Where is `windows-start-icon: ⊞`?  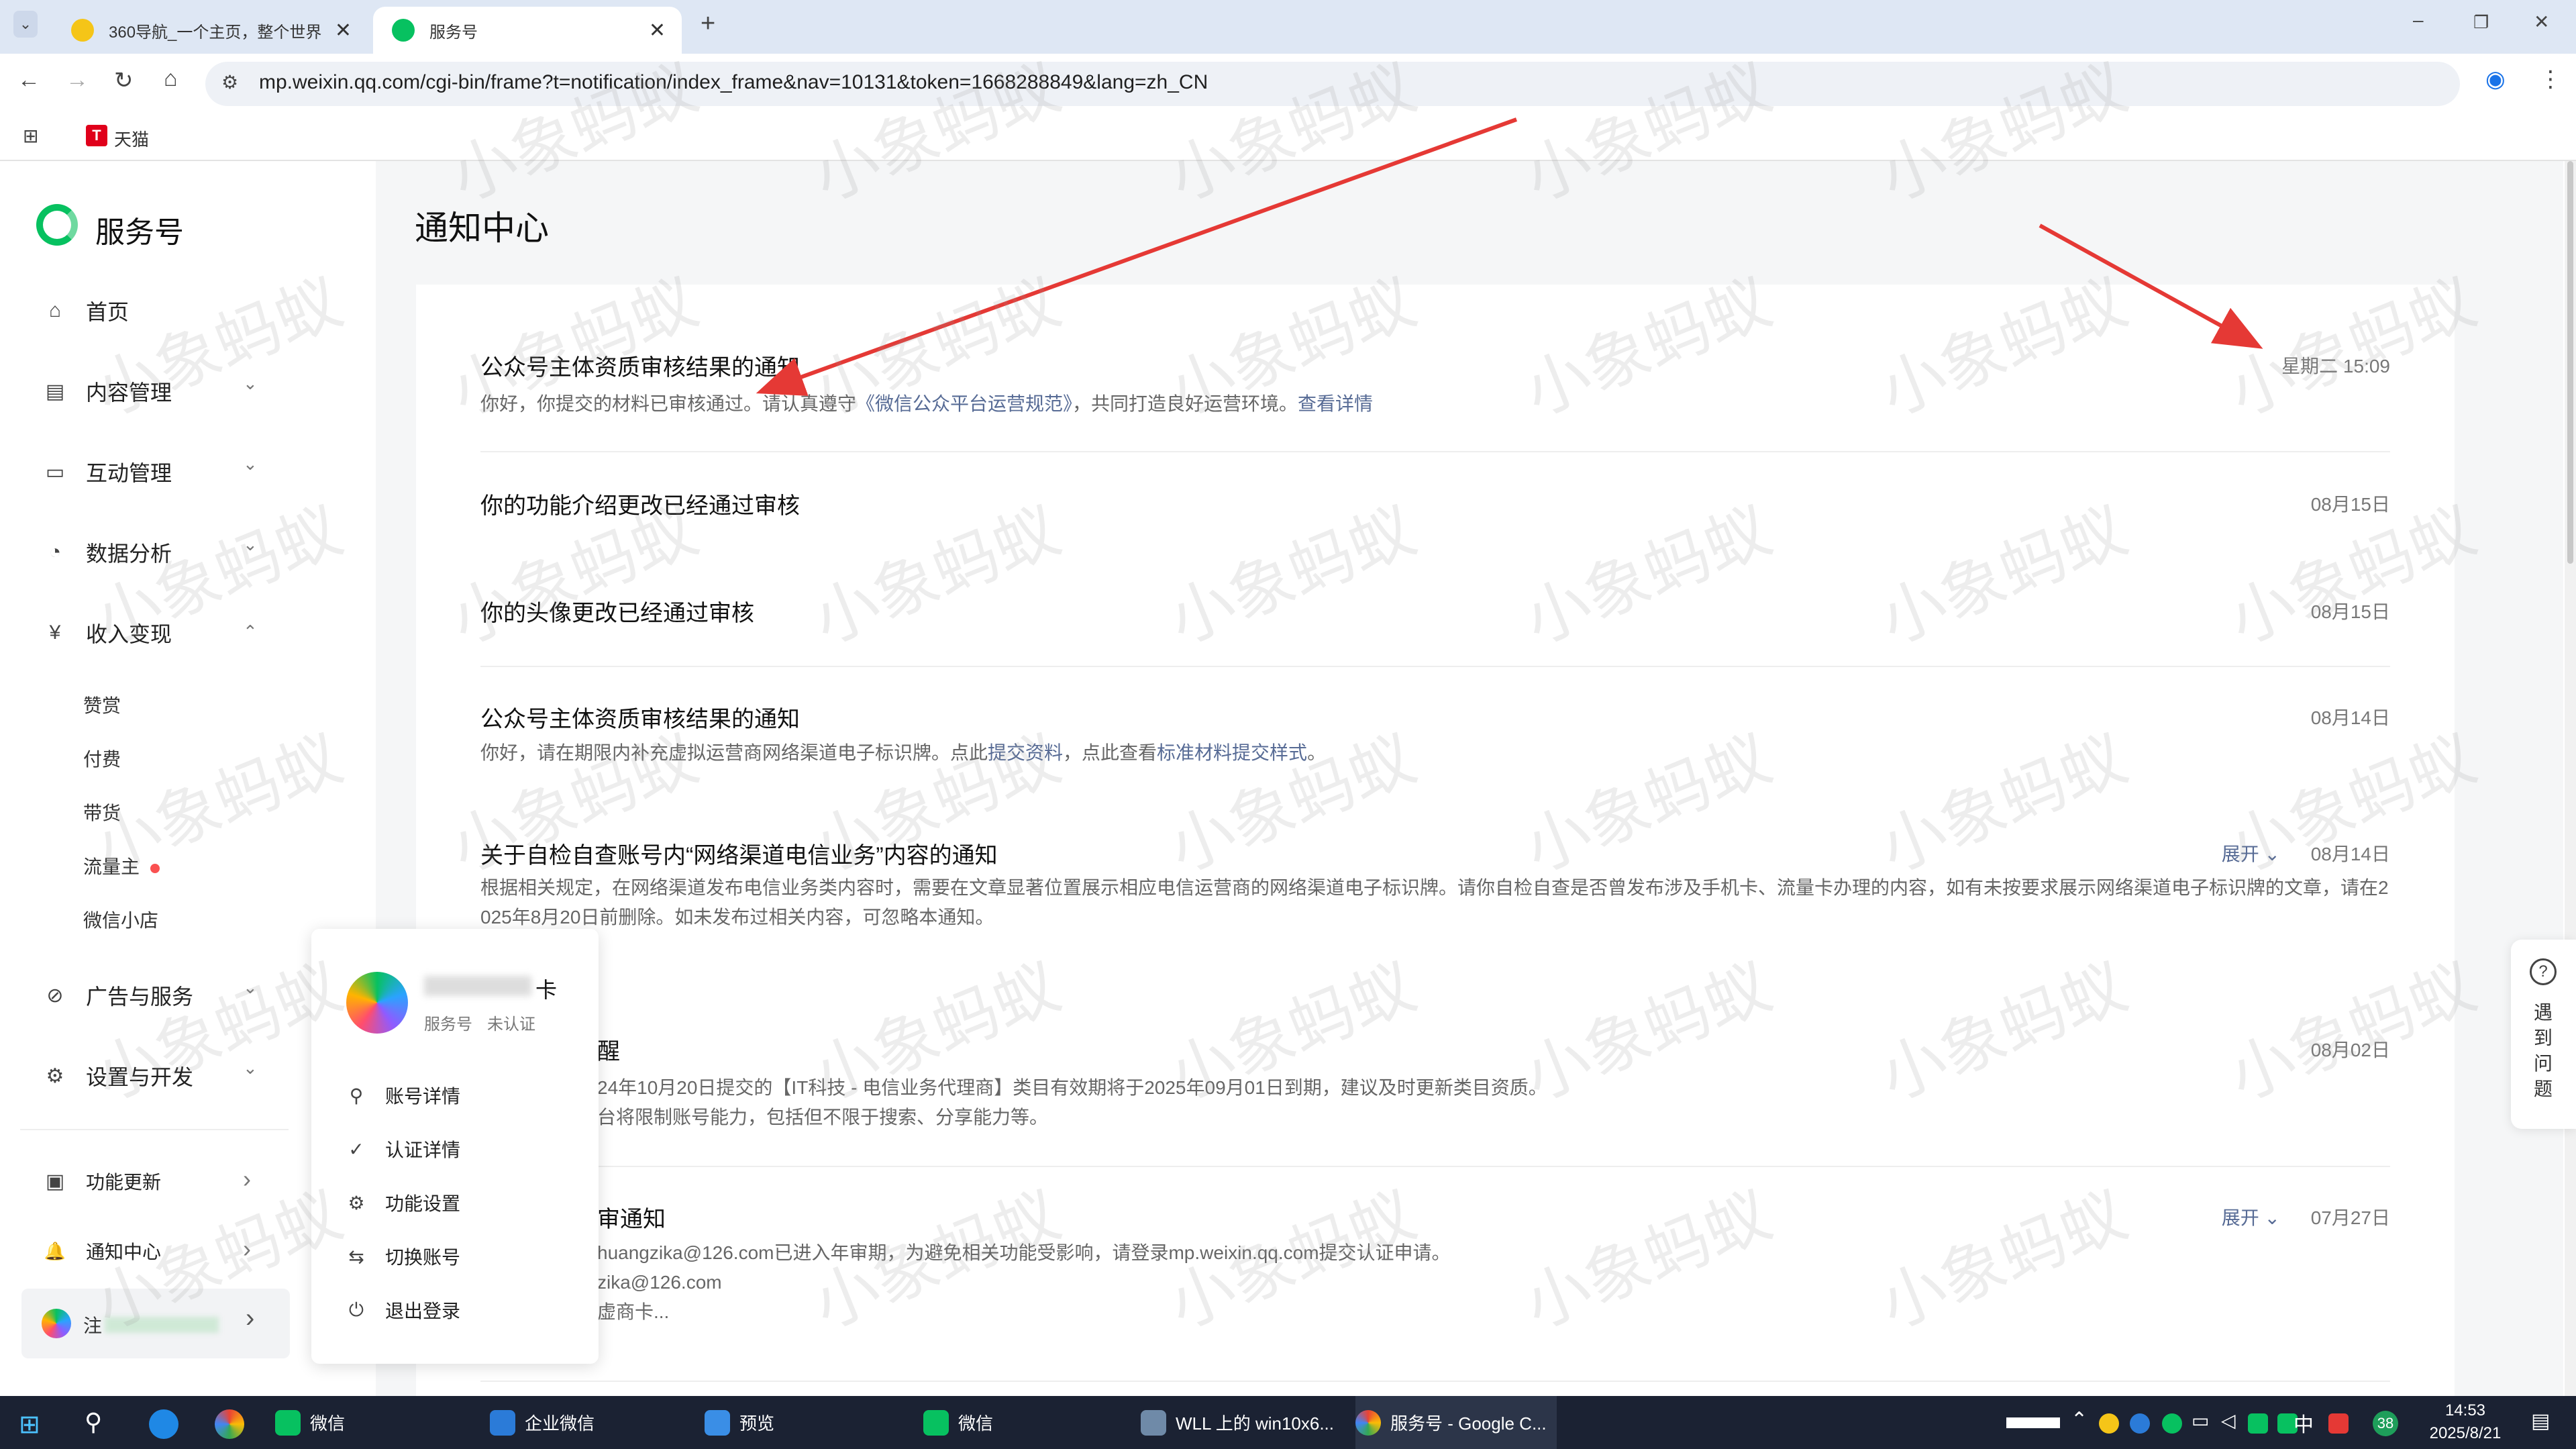
windows-start-icon: ⊞ is located at coordinates (29, 1424).